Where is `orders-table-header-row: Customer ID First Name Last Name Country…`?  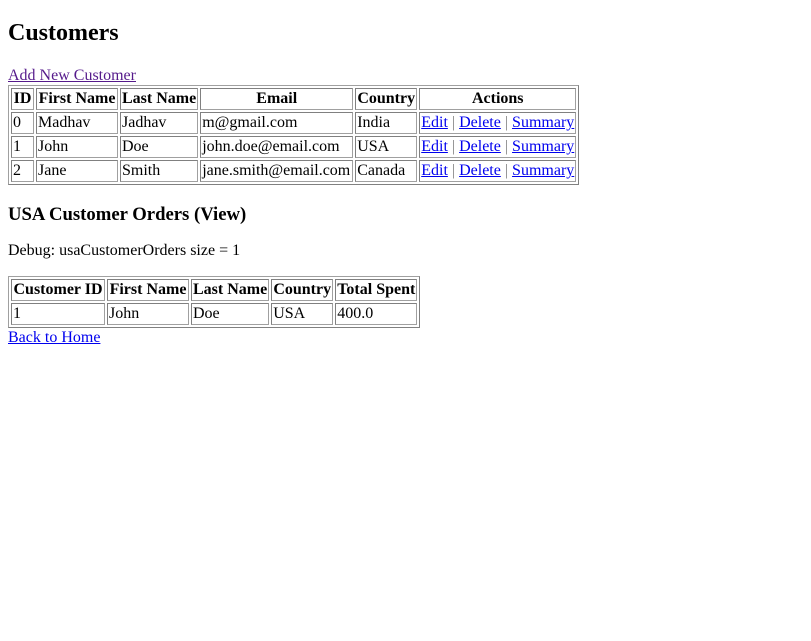 orders-table-header-row: Customer ID First Name Last Name Country… is located at coordinates (214, 290).